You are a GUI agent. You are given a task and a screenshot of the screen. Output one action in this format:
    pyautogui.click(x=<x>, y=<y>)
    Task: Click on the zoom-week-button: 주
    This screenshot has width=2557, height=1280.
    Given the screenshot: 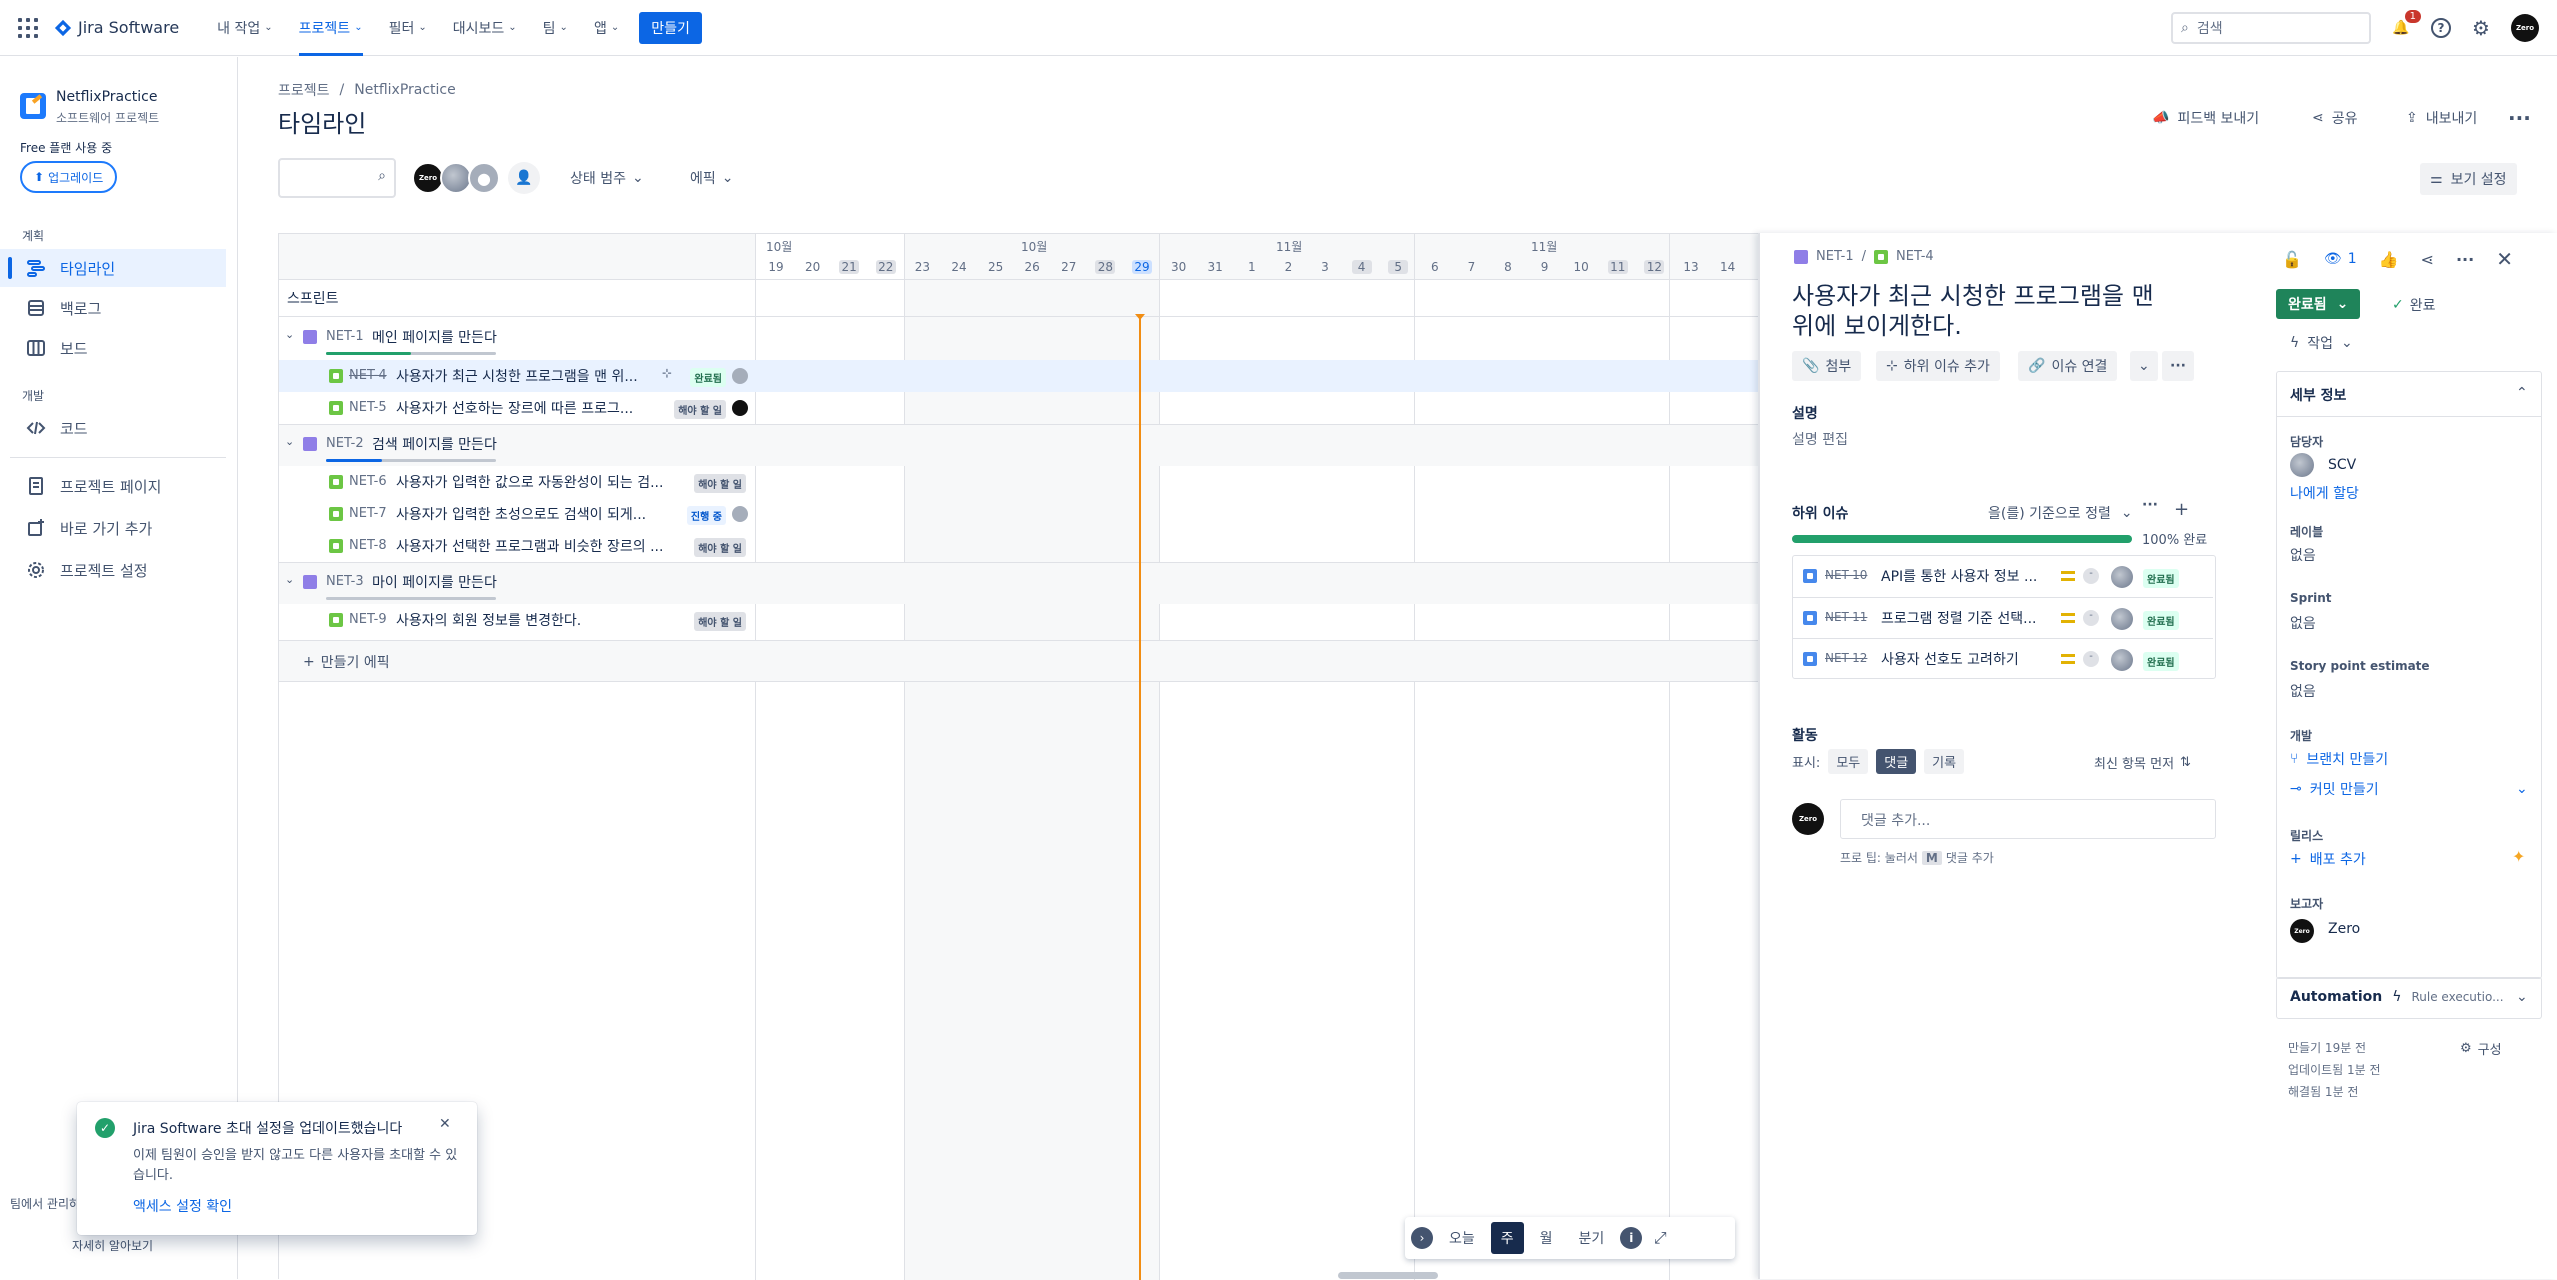 What is the action you would take?
    pyautogui.click(x=1507, y=1238)
    